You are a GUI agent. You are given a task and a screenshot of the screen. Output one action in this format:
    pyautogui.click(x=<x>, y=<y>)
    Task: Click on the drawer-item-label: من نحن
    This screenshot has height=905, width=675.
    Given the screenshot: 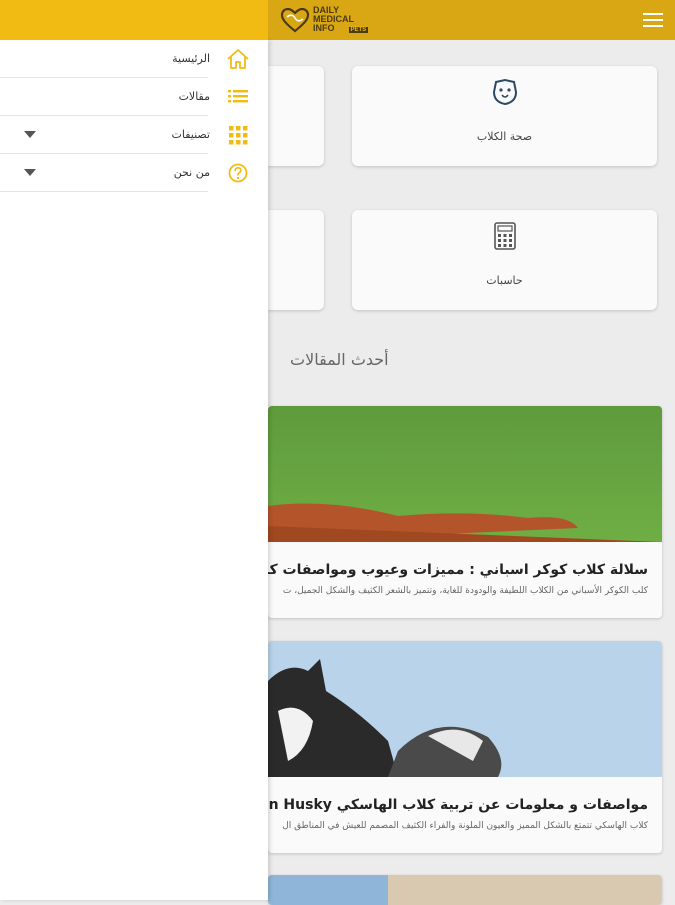 What is the action you would take?
    pyautogui.click(x=191, y=172)
    